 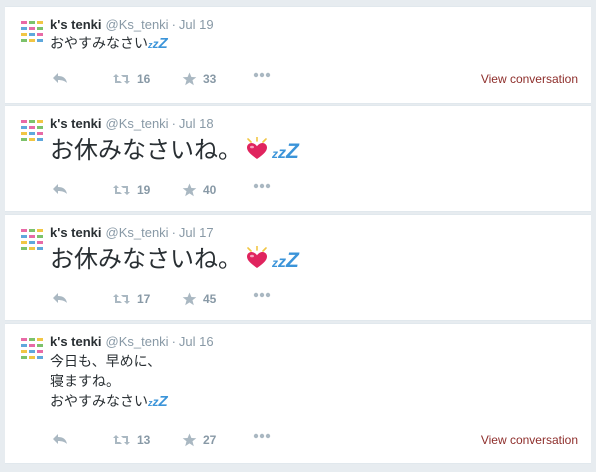 What do you see at coordinates (131, 79) in the screenshot?
I see `retweet-button: 16` at bounding box center [131, 79].